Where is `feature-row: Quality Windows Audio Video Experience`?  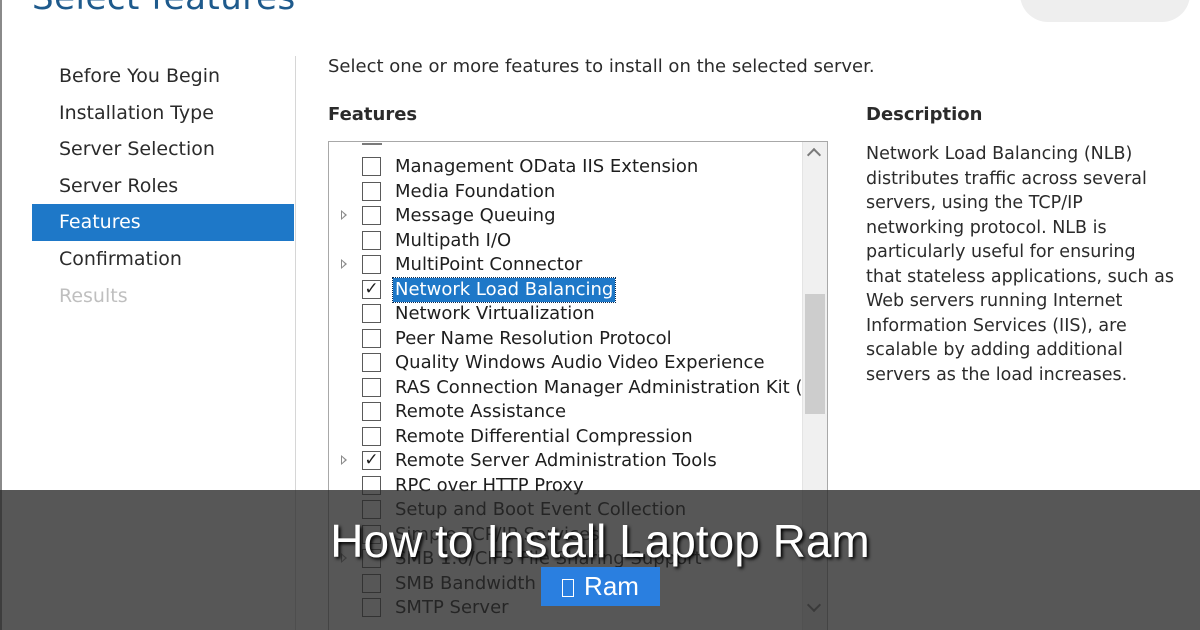
feature-row: Quality Windows Audio Video Experience is located at coordinates (565, 363).